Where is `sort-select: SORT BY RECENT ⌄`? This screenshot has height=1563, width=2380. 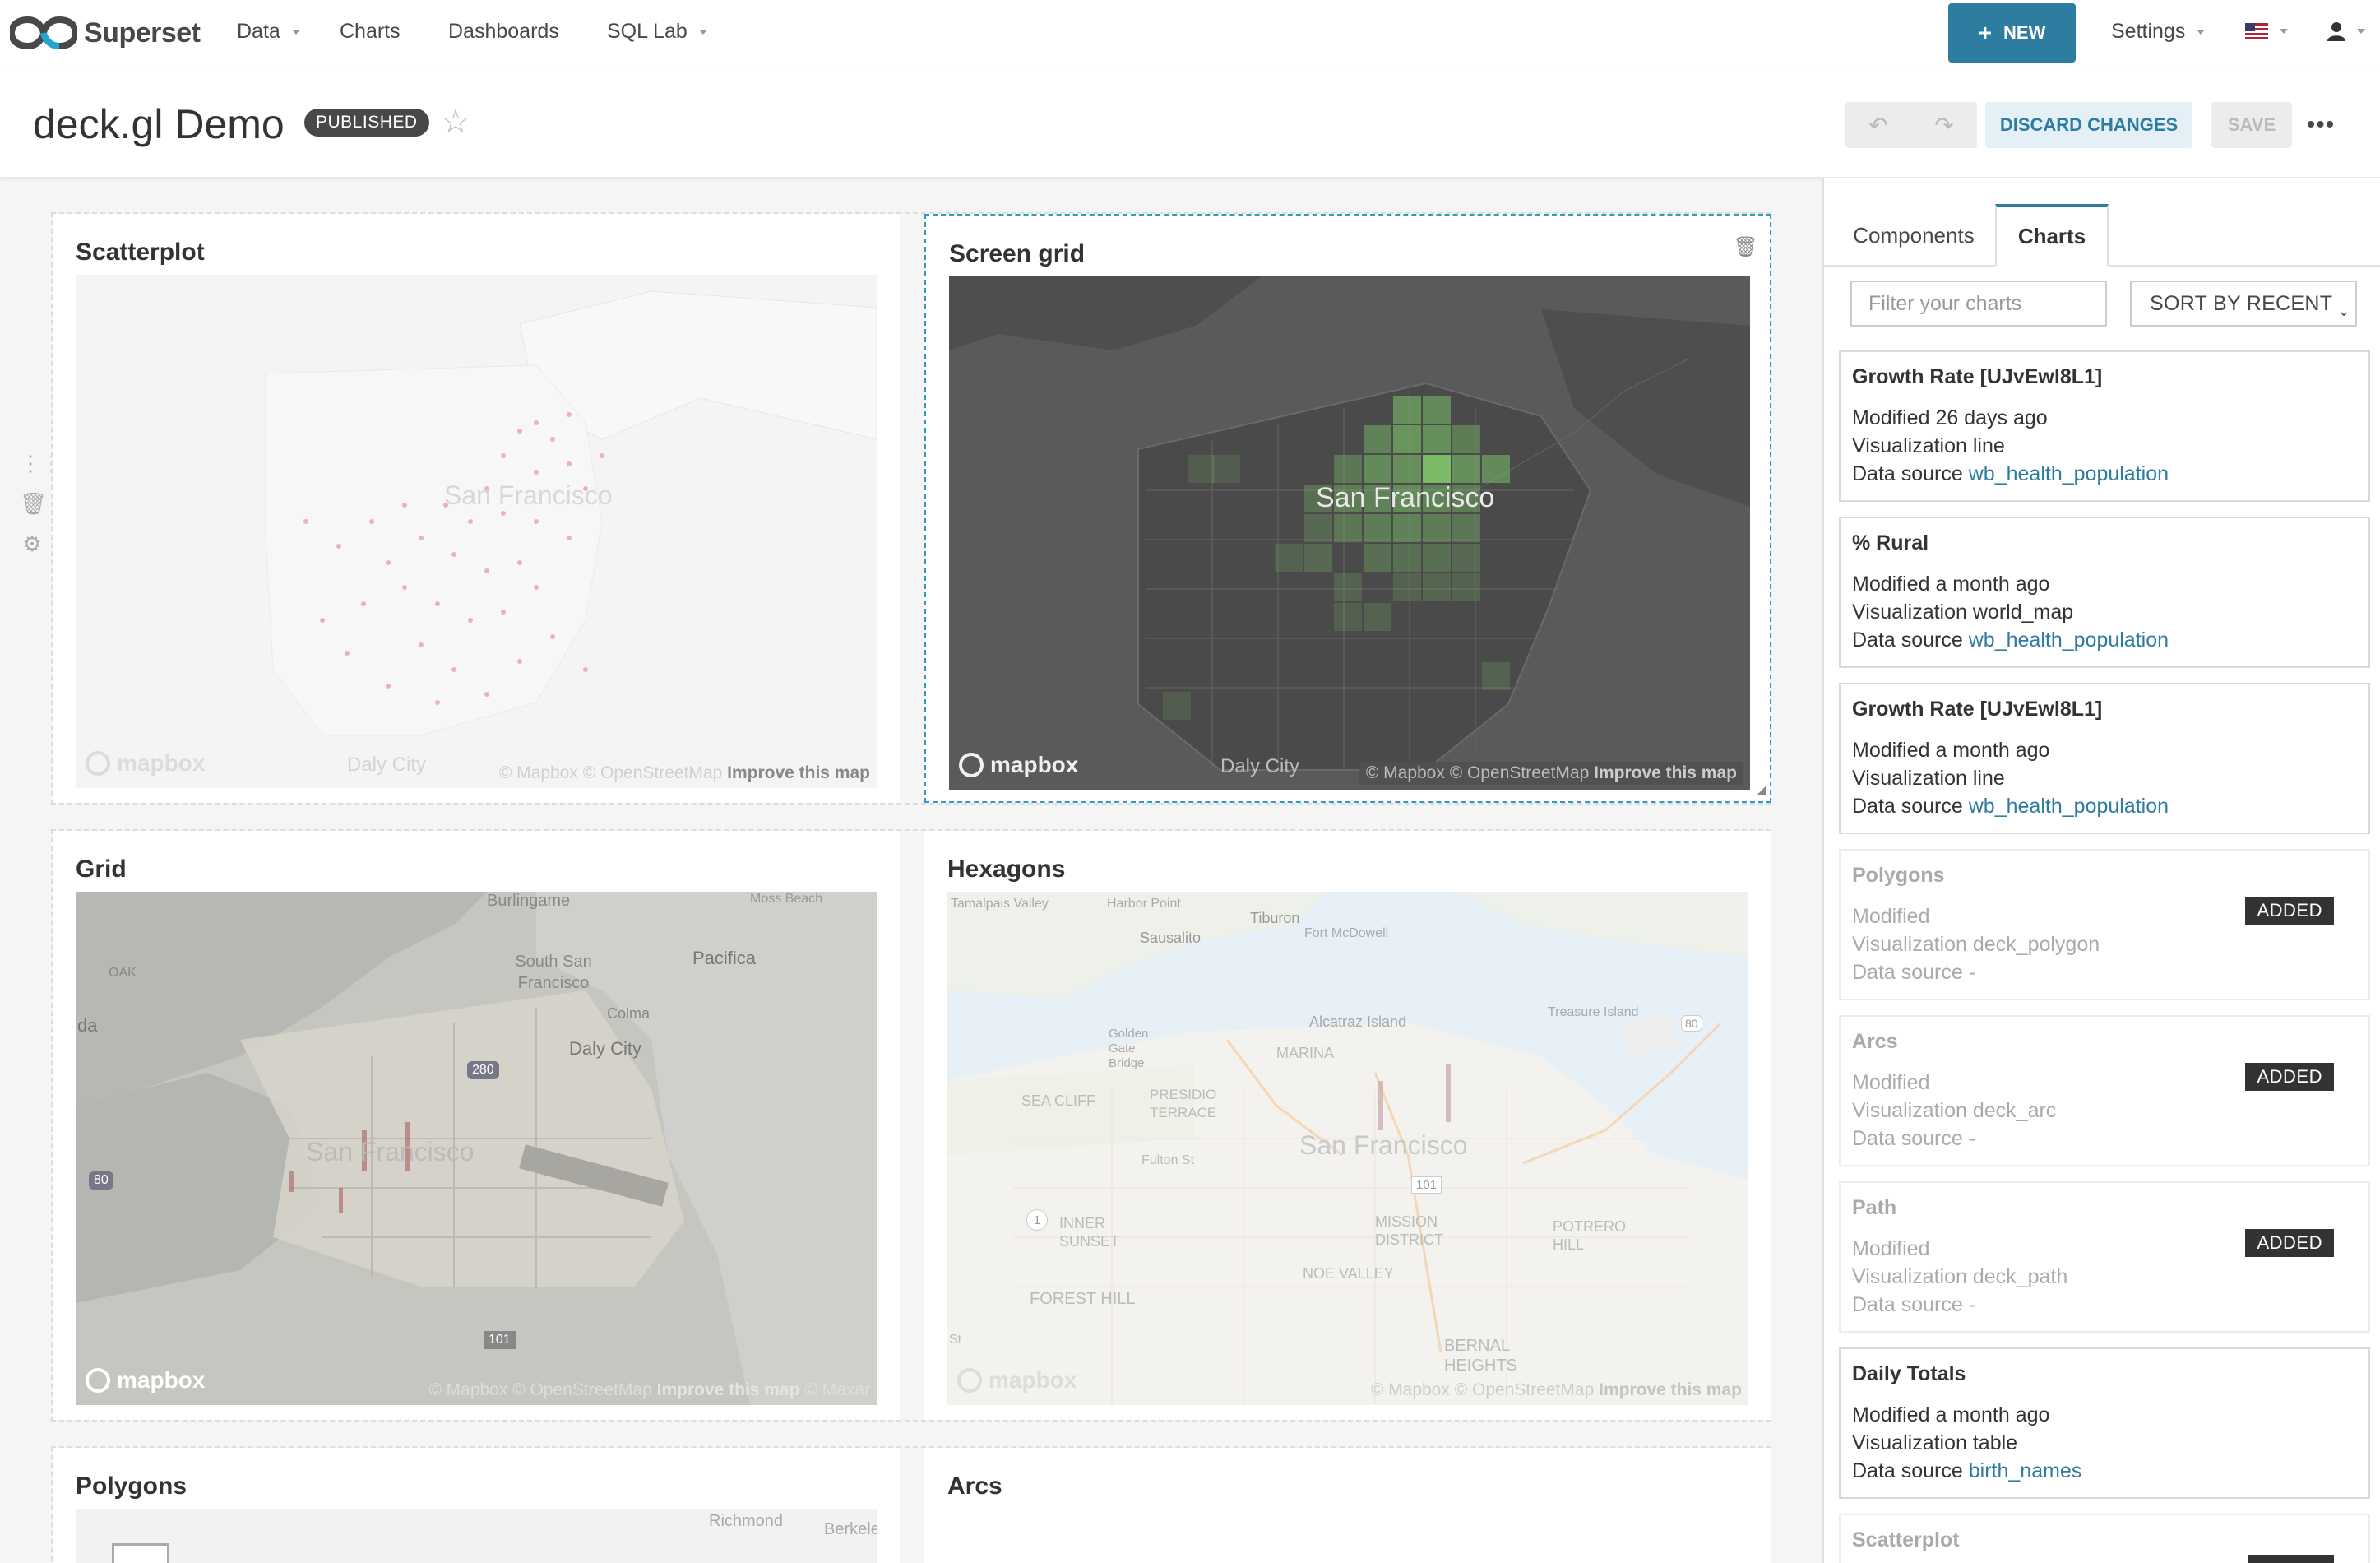
sort-select: SORT BY RECENT ⌄ is located at coordinates (2243, 304).